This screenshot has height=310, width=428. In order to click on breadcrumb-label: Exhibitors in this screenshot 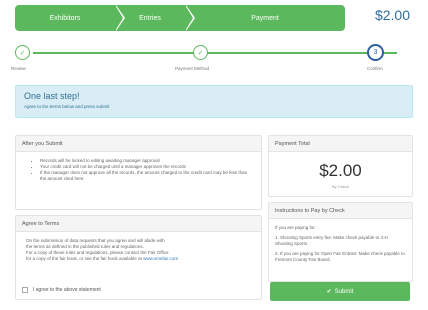, I will do `click(65, 18)`.